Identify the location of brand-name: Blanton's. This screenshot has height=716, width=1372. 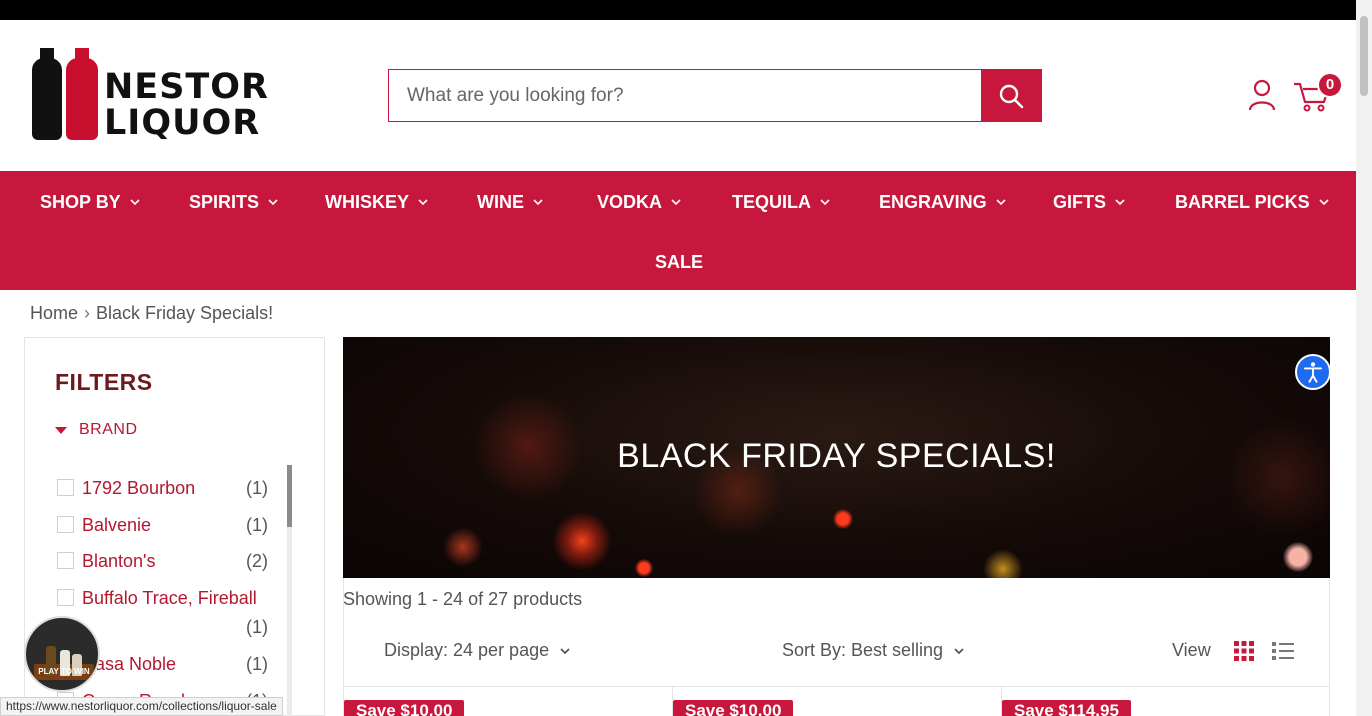
(119, 561).